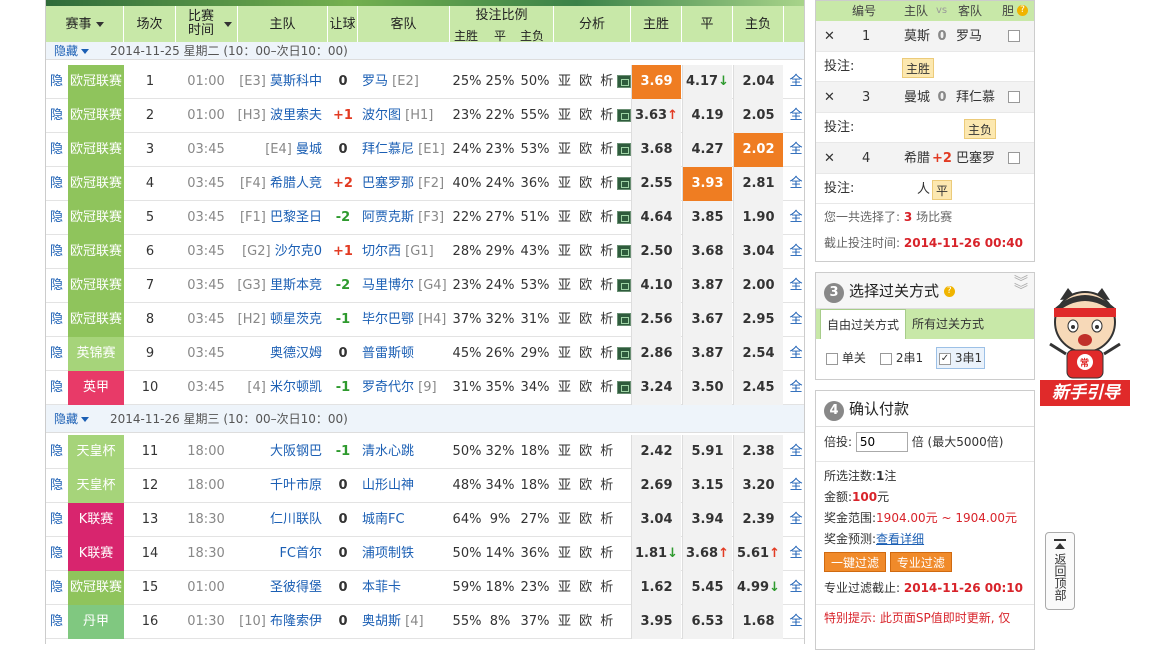 The width and height of the screenshot is (1163, 650). Describe the element at coordinates (279, 320) in the screenshot. I see `home-team: [H2] 顿星茨克` at that location.